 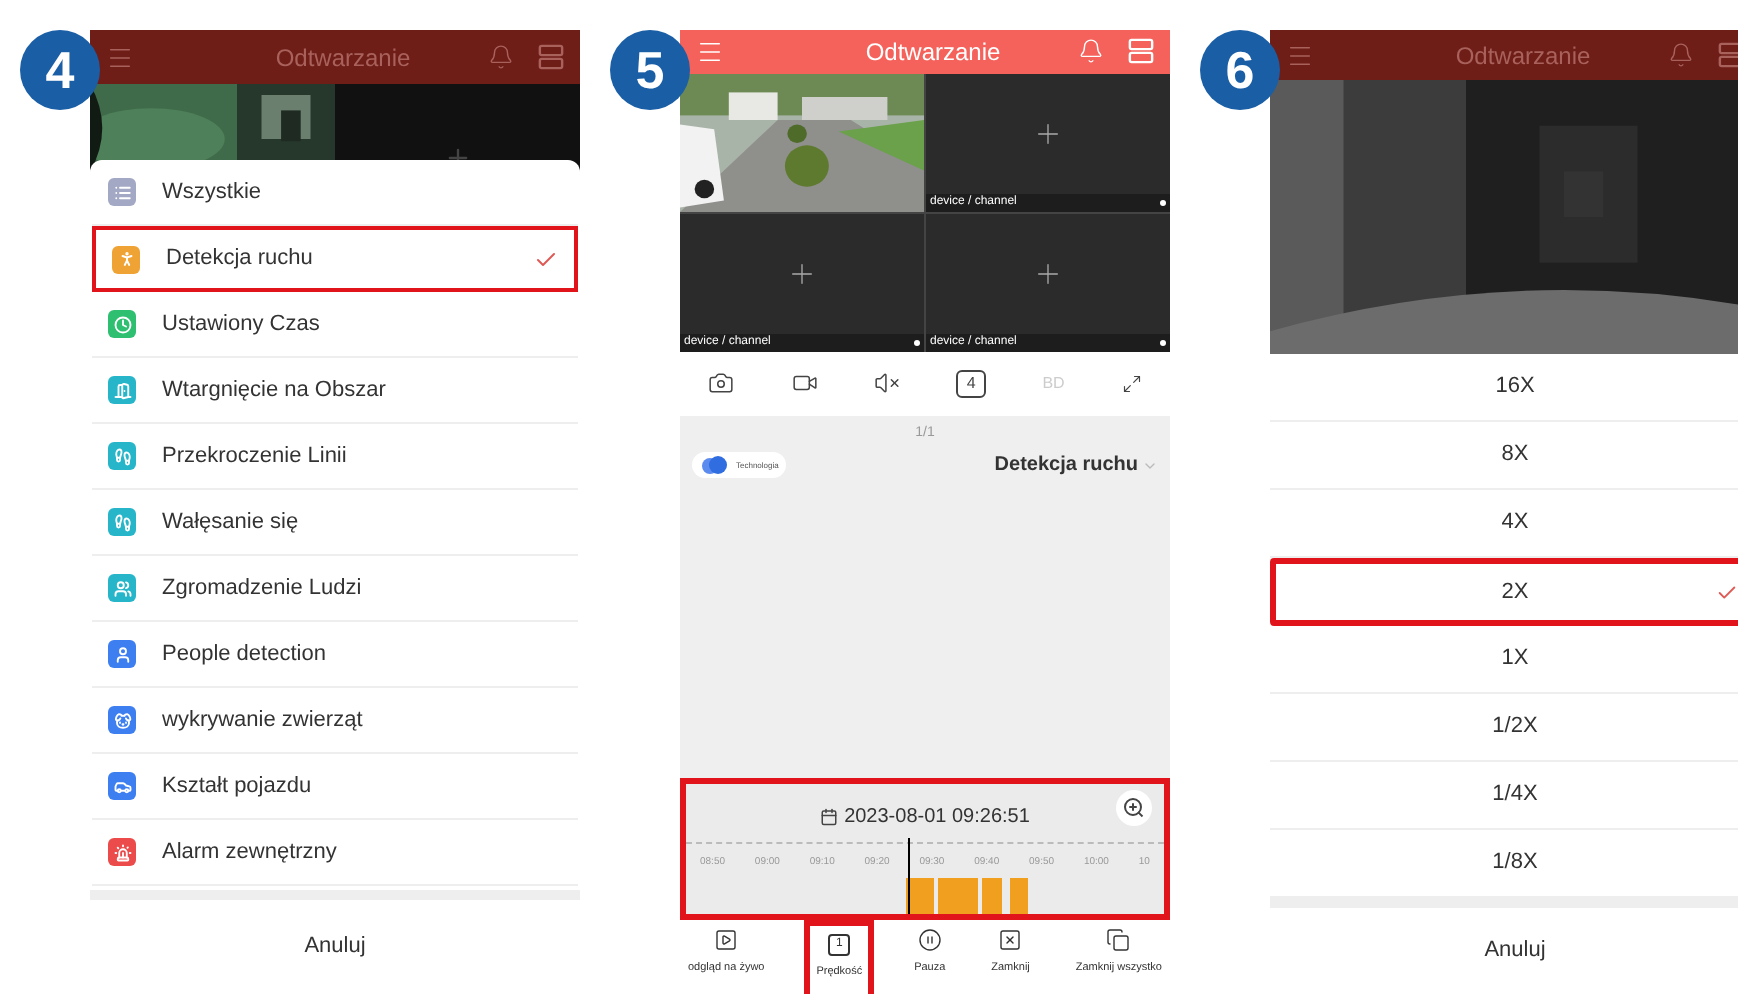 What do you see at coordinates (60, 70) in the screenshot?
I see `step-badge: 4` at bounding box center [60, 70].